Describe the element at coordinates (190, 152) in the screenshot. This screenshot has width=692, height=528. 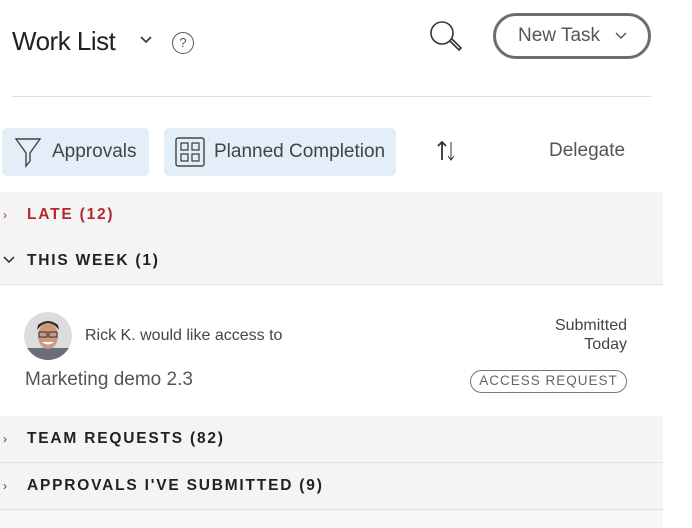
I see `grid-icon` at that location.